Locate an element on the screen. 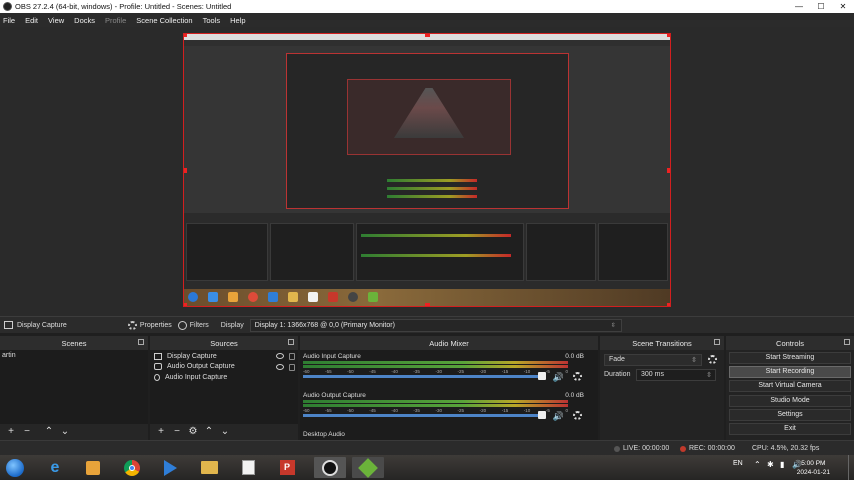 This screenshot has height=480, width=854. add-scene-button: + is located at coordinates (11, 432).